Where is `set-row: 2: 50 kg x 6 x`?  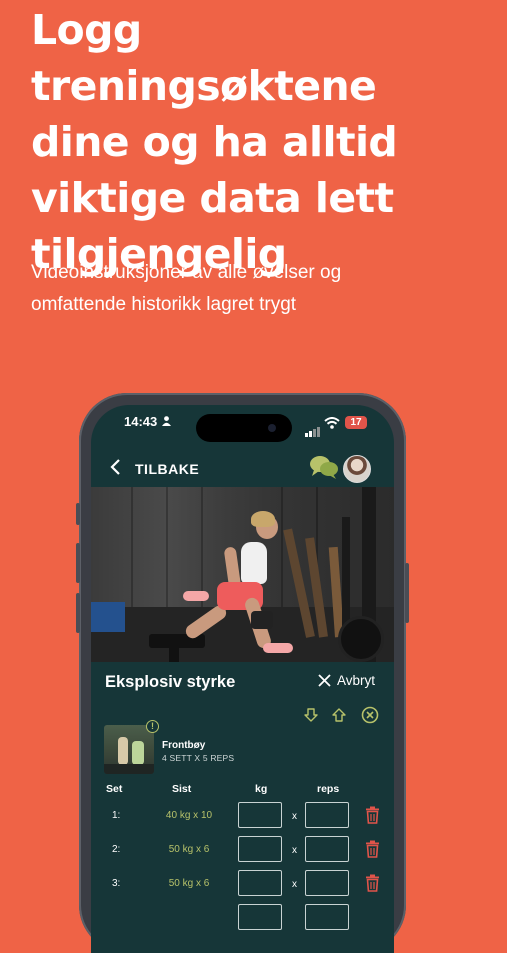 set-row: 2: 50 kg x 6 x is located at coordinates (242, 851).